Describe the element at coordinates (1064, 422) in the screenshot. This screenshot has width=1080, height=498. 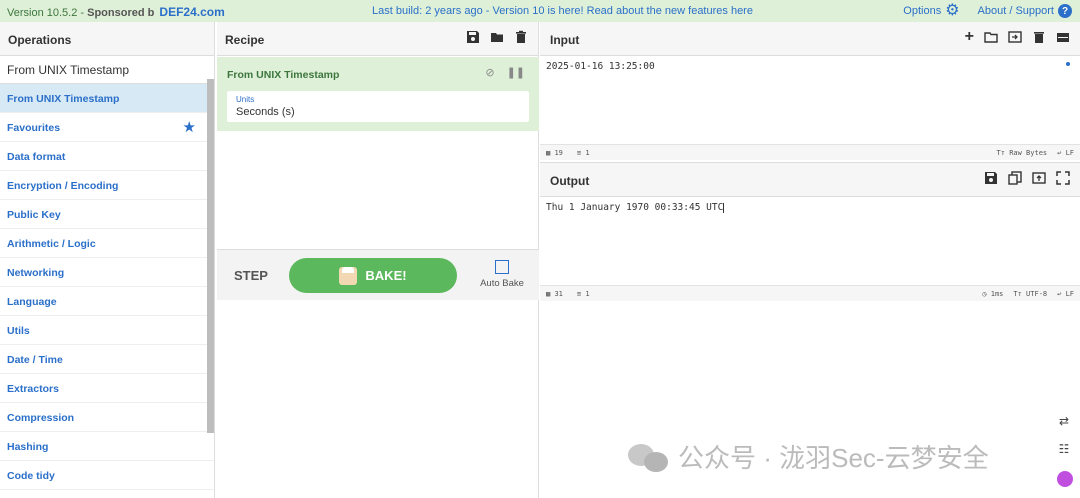
I see `translate-icon: ⇄` at that location.